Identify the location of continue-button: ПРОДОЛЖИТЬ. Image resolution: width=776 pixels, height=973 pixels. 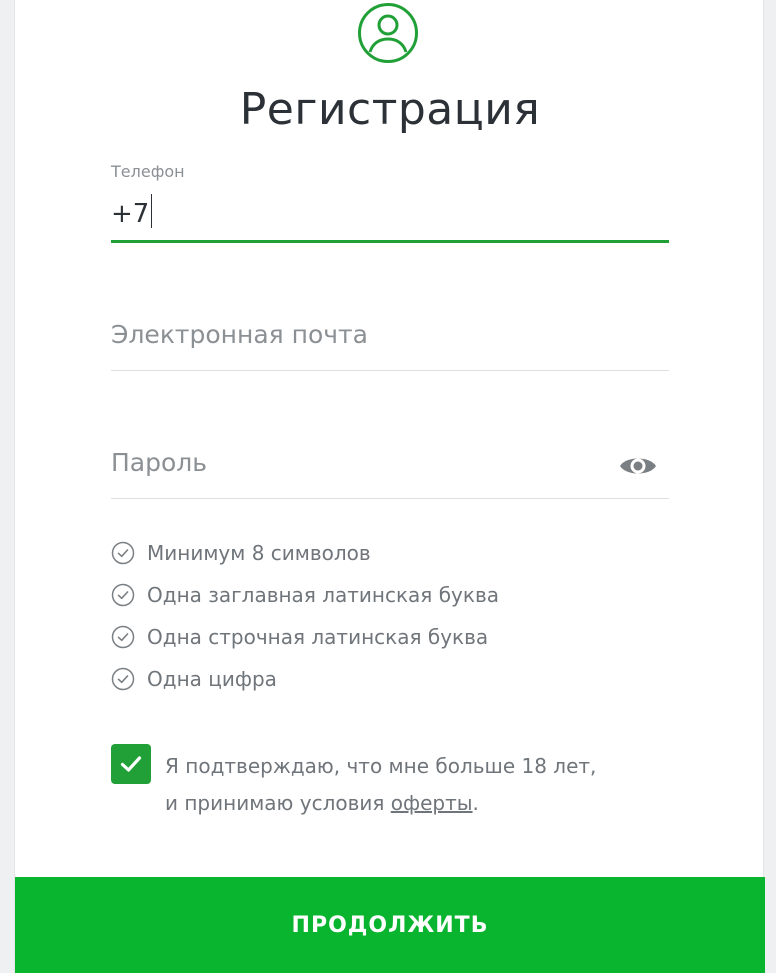
(390, 925).